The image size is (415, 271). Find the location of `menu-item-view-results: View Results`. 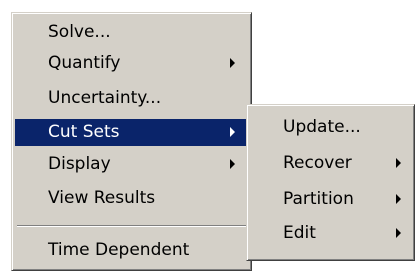

menu-item-view-results: View Results is located at coordinates (131, 198).